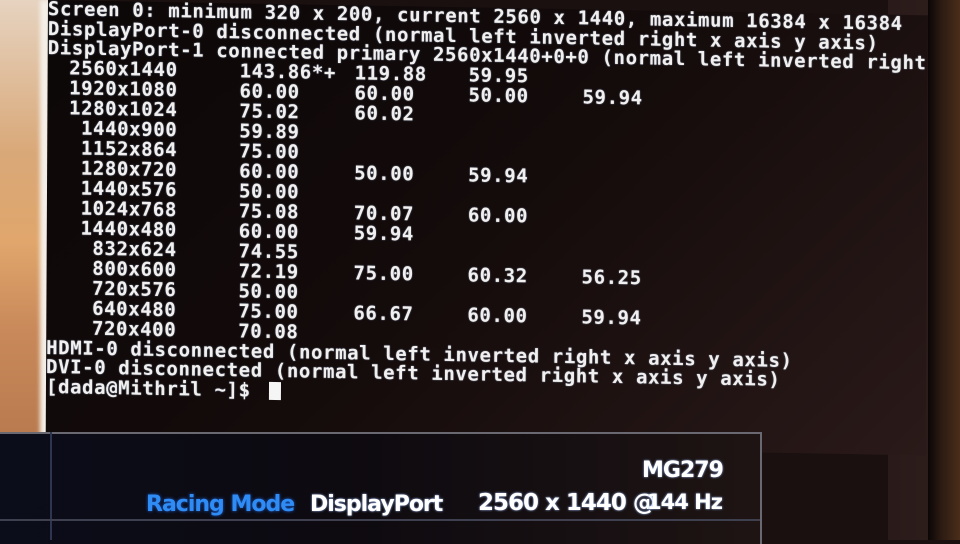 This screenshot has width=960, height=544. I want to click on mode-refresh-rate: 60.02, so click(384, 113).